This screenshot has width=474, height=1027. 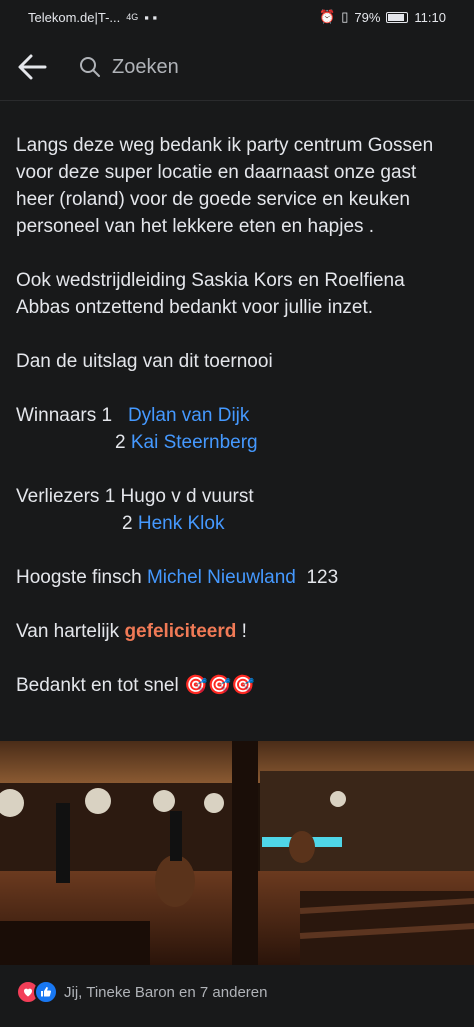 What do you see at coordinates (79, 577) in the screenshot?
I see `finish-label: Hoogste finsch` at bounding box center [79, 577].